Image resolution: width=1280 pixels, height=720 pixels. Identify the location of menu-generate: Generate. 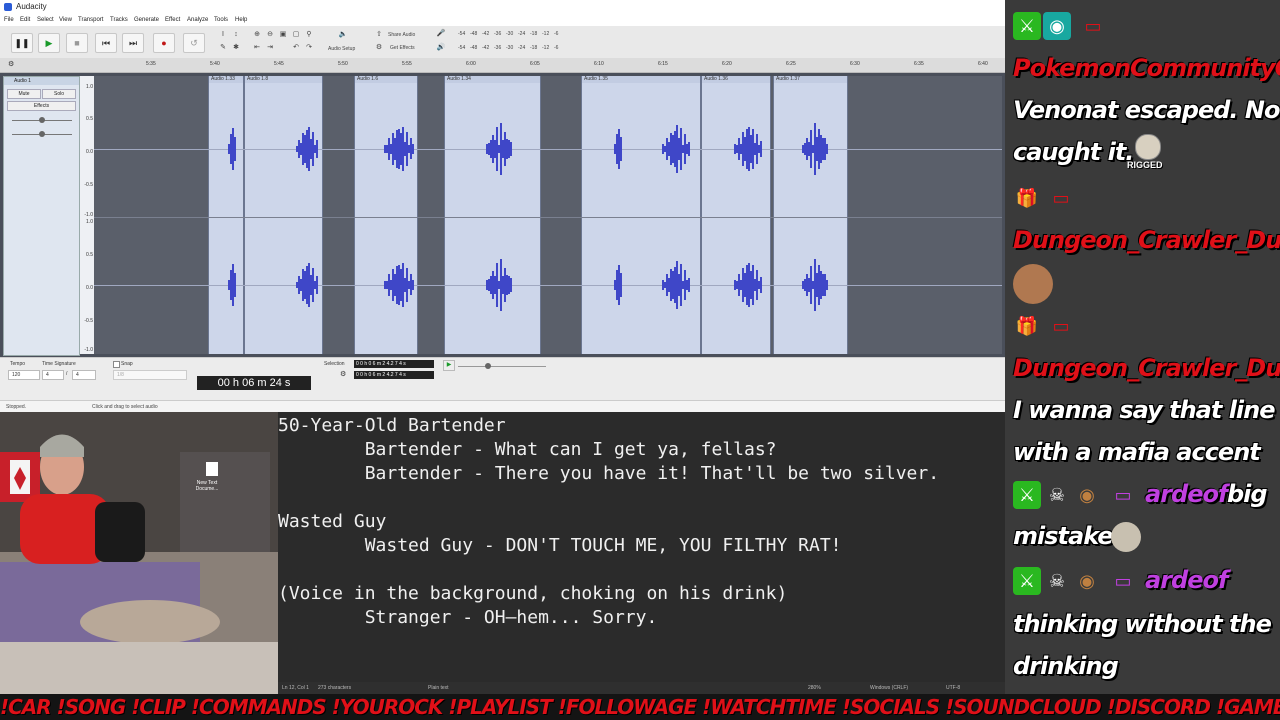
(146, 20).